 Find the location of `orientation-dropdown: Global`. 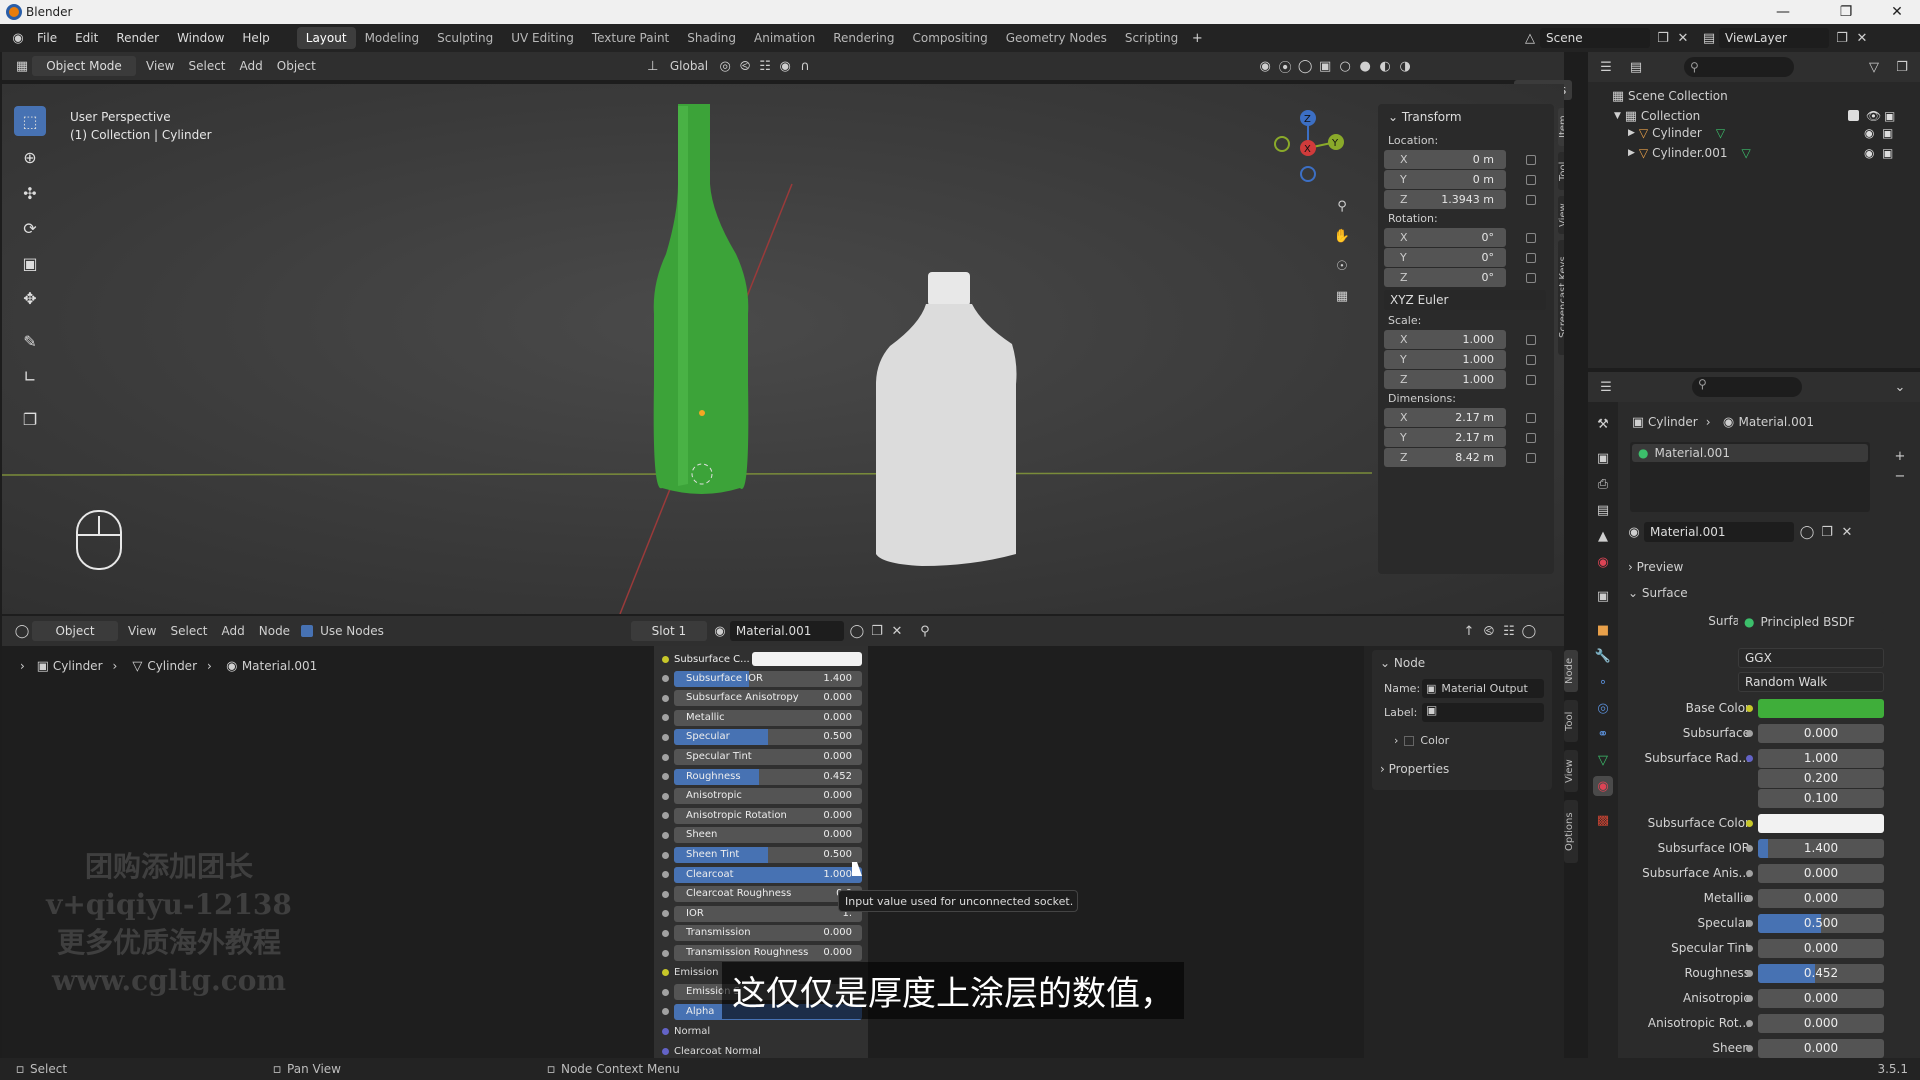

orientation-dropdown: Global is located at coordinates (689, 66).